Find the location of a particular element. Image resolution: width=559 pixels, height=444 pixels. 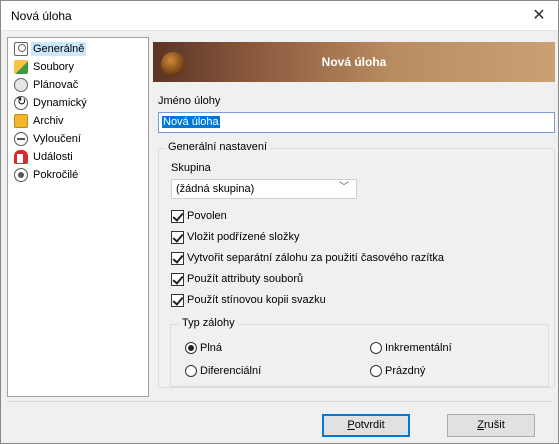

sidebar-item-exclusion: Vyloučení is located at coordinates (80, 139).